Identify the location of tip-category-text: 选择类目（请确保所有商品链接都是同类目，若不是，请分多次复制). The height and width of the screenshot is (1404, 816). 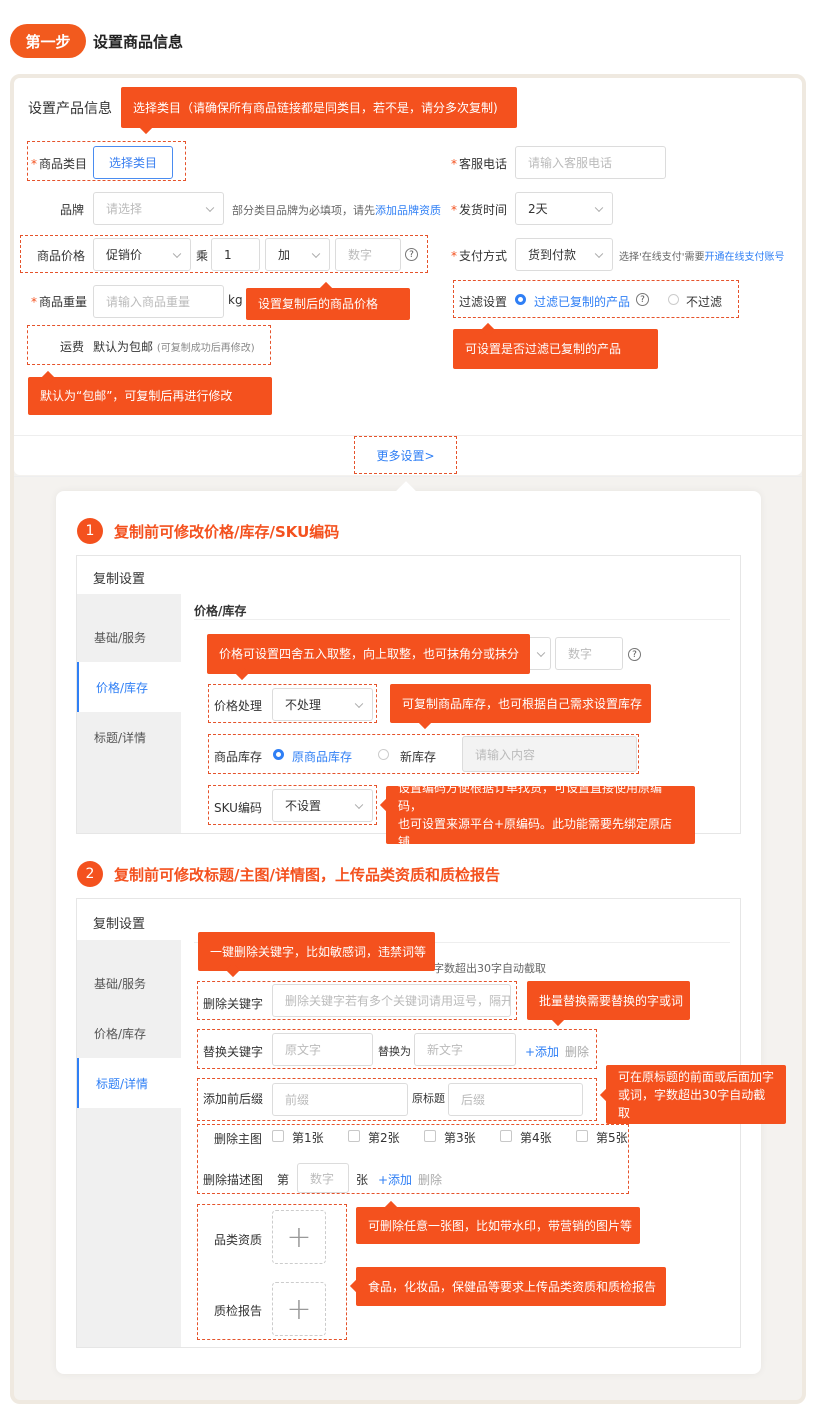
(315, 107).